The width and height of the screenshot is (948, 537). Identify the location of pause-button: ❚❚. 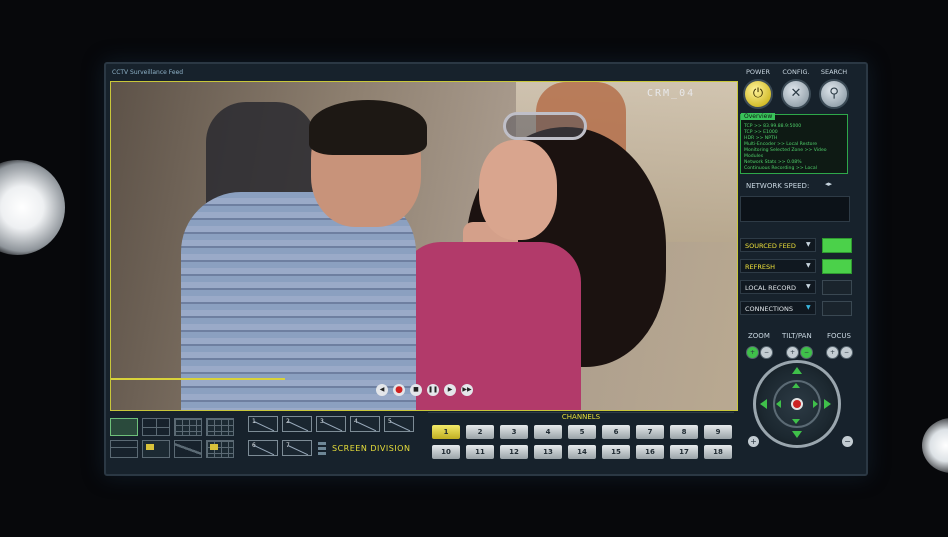
(433, 390).